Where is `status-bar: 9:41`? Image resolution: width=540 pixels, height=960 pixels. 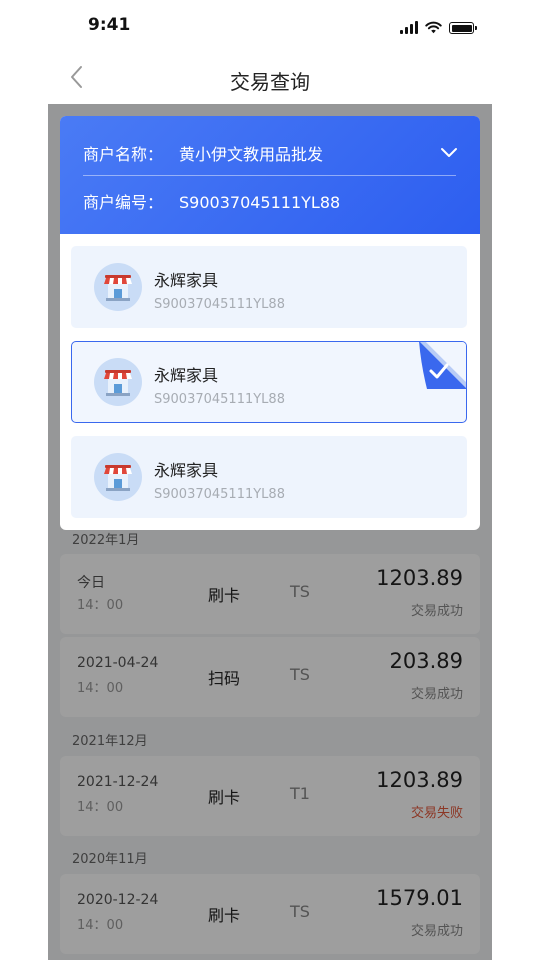
status-bar: 9:41 is located at coordinates (270, 26).